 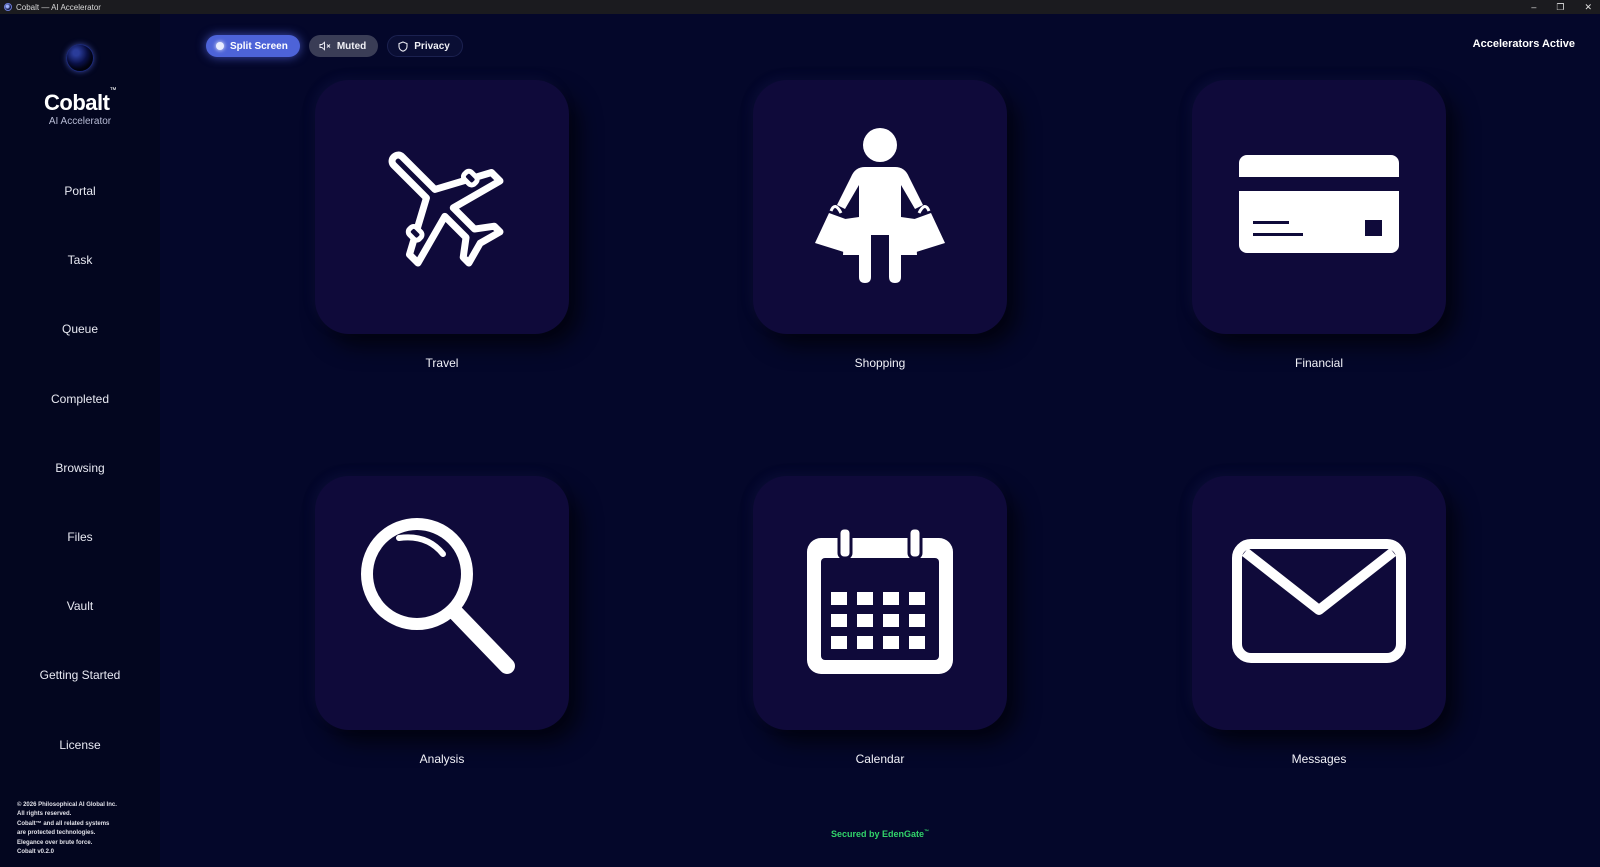 I want to click on sidebar-item-vault: Vault, so click(x=80, y=633).